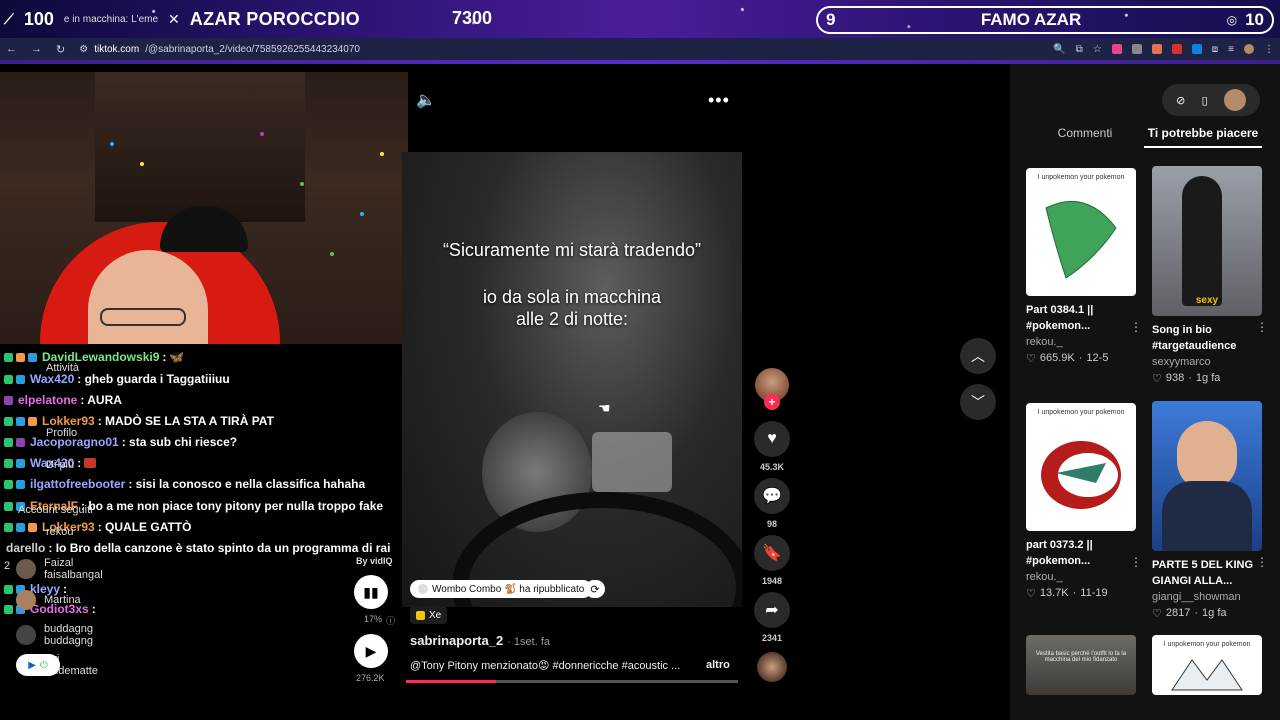  Describe the element at coordinates (772, 467) in the screenshot. I see `like-count: 45.3K` at that location.